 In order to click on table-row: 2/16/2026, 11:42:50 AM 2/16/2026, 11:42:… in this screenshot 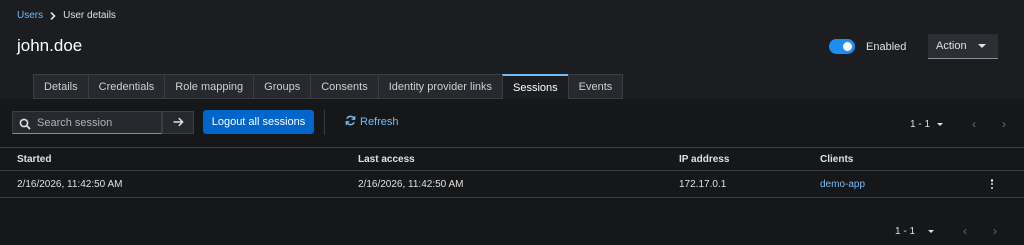, I will do `click(512, 184)`.